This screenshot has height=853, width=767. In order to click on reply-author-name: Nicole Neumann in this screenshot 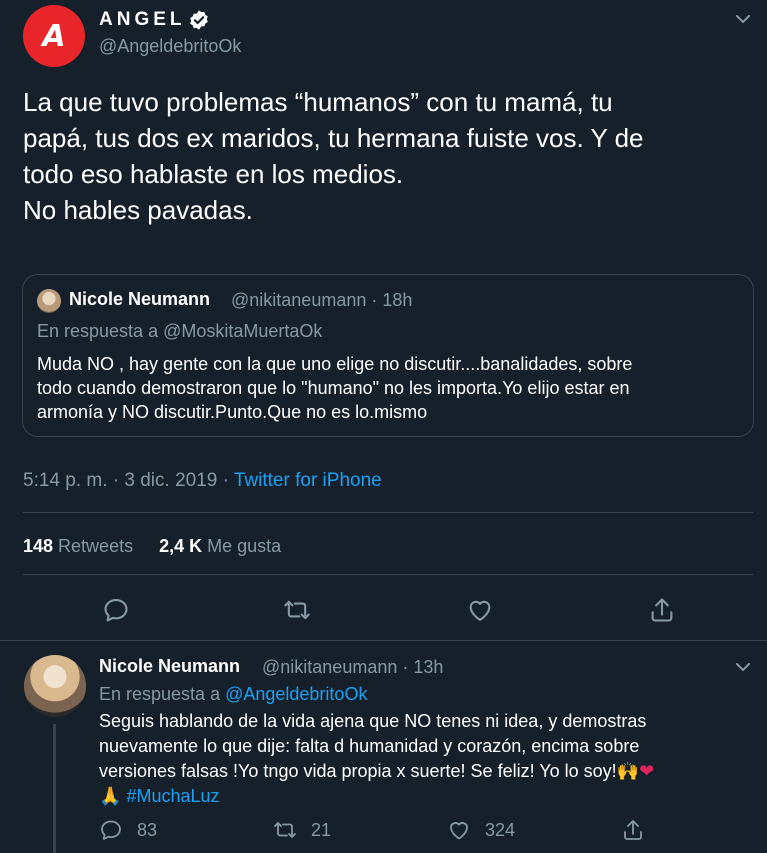, I will do `click(169, 666)`.